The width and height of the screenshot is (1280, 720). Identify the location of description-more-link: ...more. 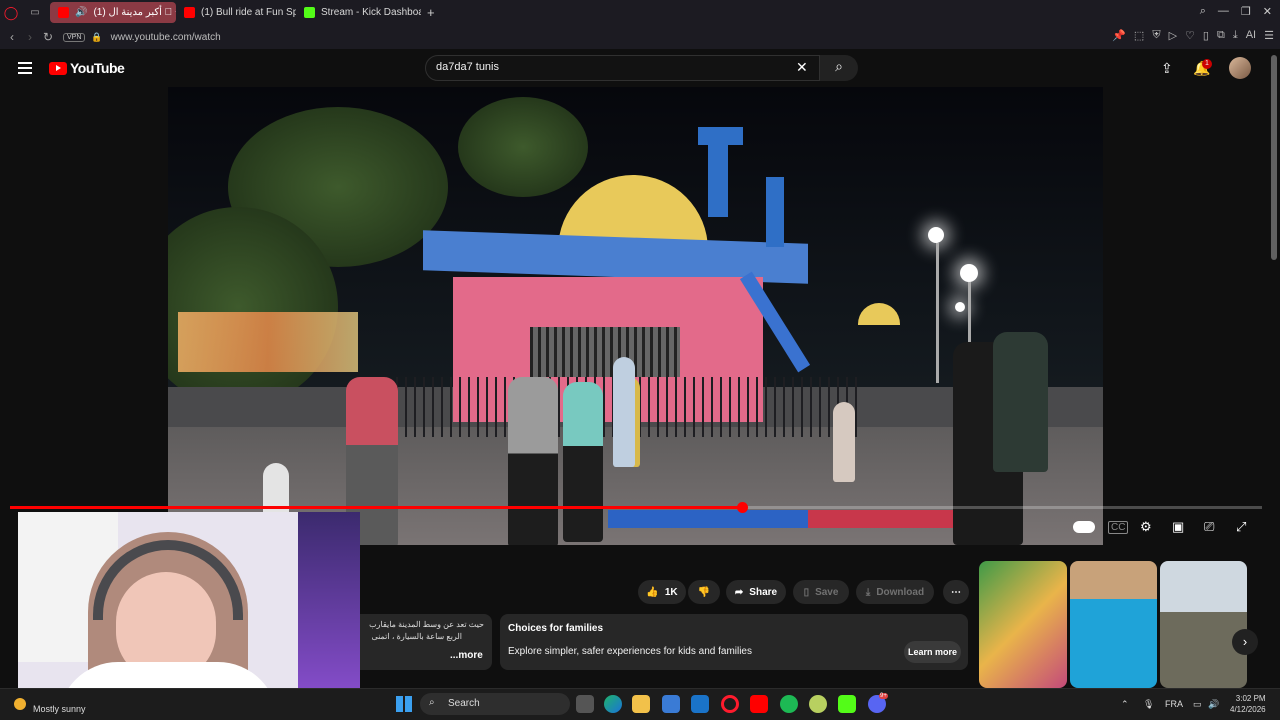
(466, 655).